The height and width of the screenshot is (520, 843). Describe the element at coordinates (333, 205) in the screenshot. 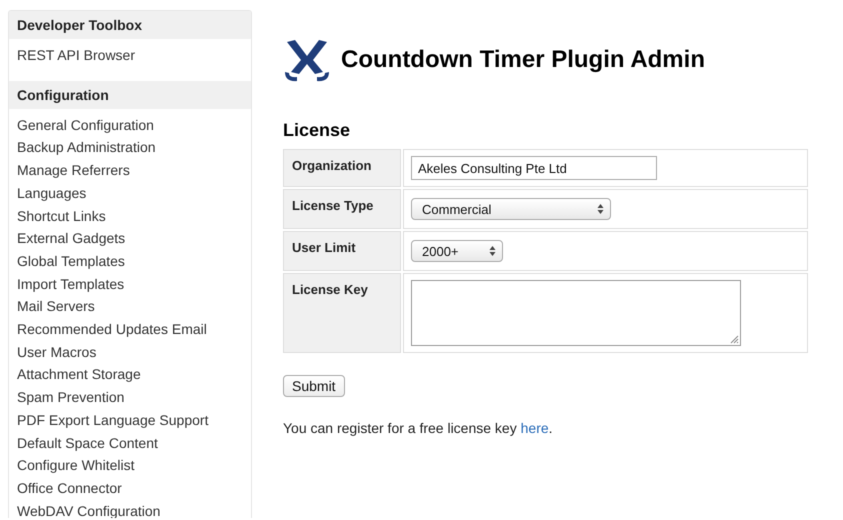

I see `field-label: License Type` at that location.